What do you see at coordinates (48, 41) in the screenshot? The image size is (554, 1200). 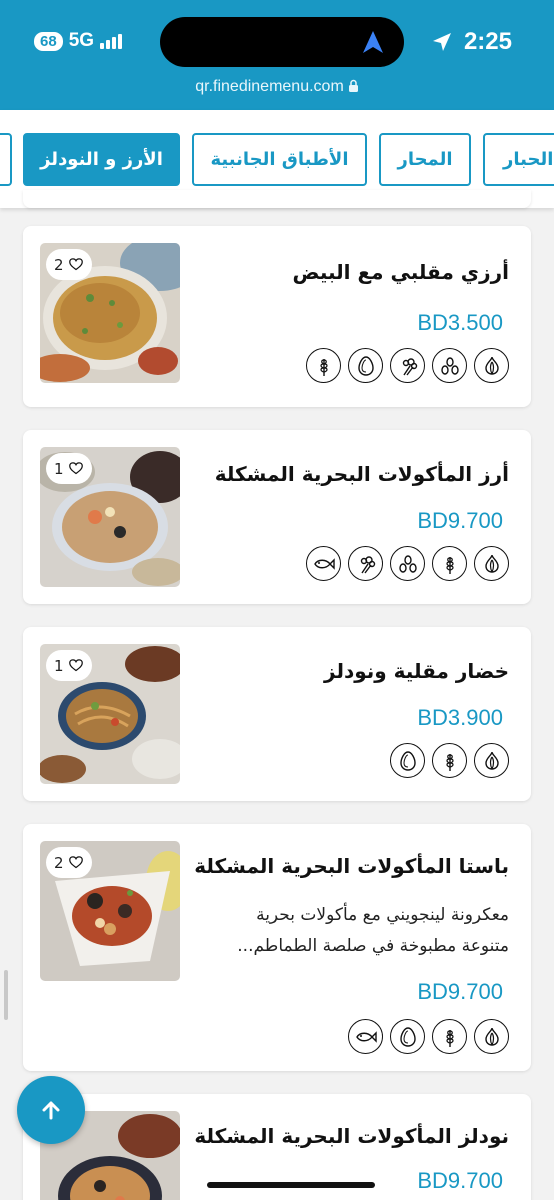 I see `battery-badge: 68` at bounding box center [48, 41].